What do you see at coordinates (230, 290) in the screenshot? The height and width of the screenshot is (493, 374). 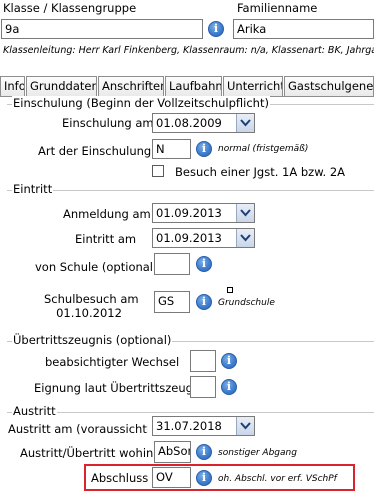 I see `marker-icon` at bounding box center [230, 290].